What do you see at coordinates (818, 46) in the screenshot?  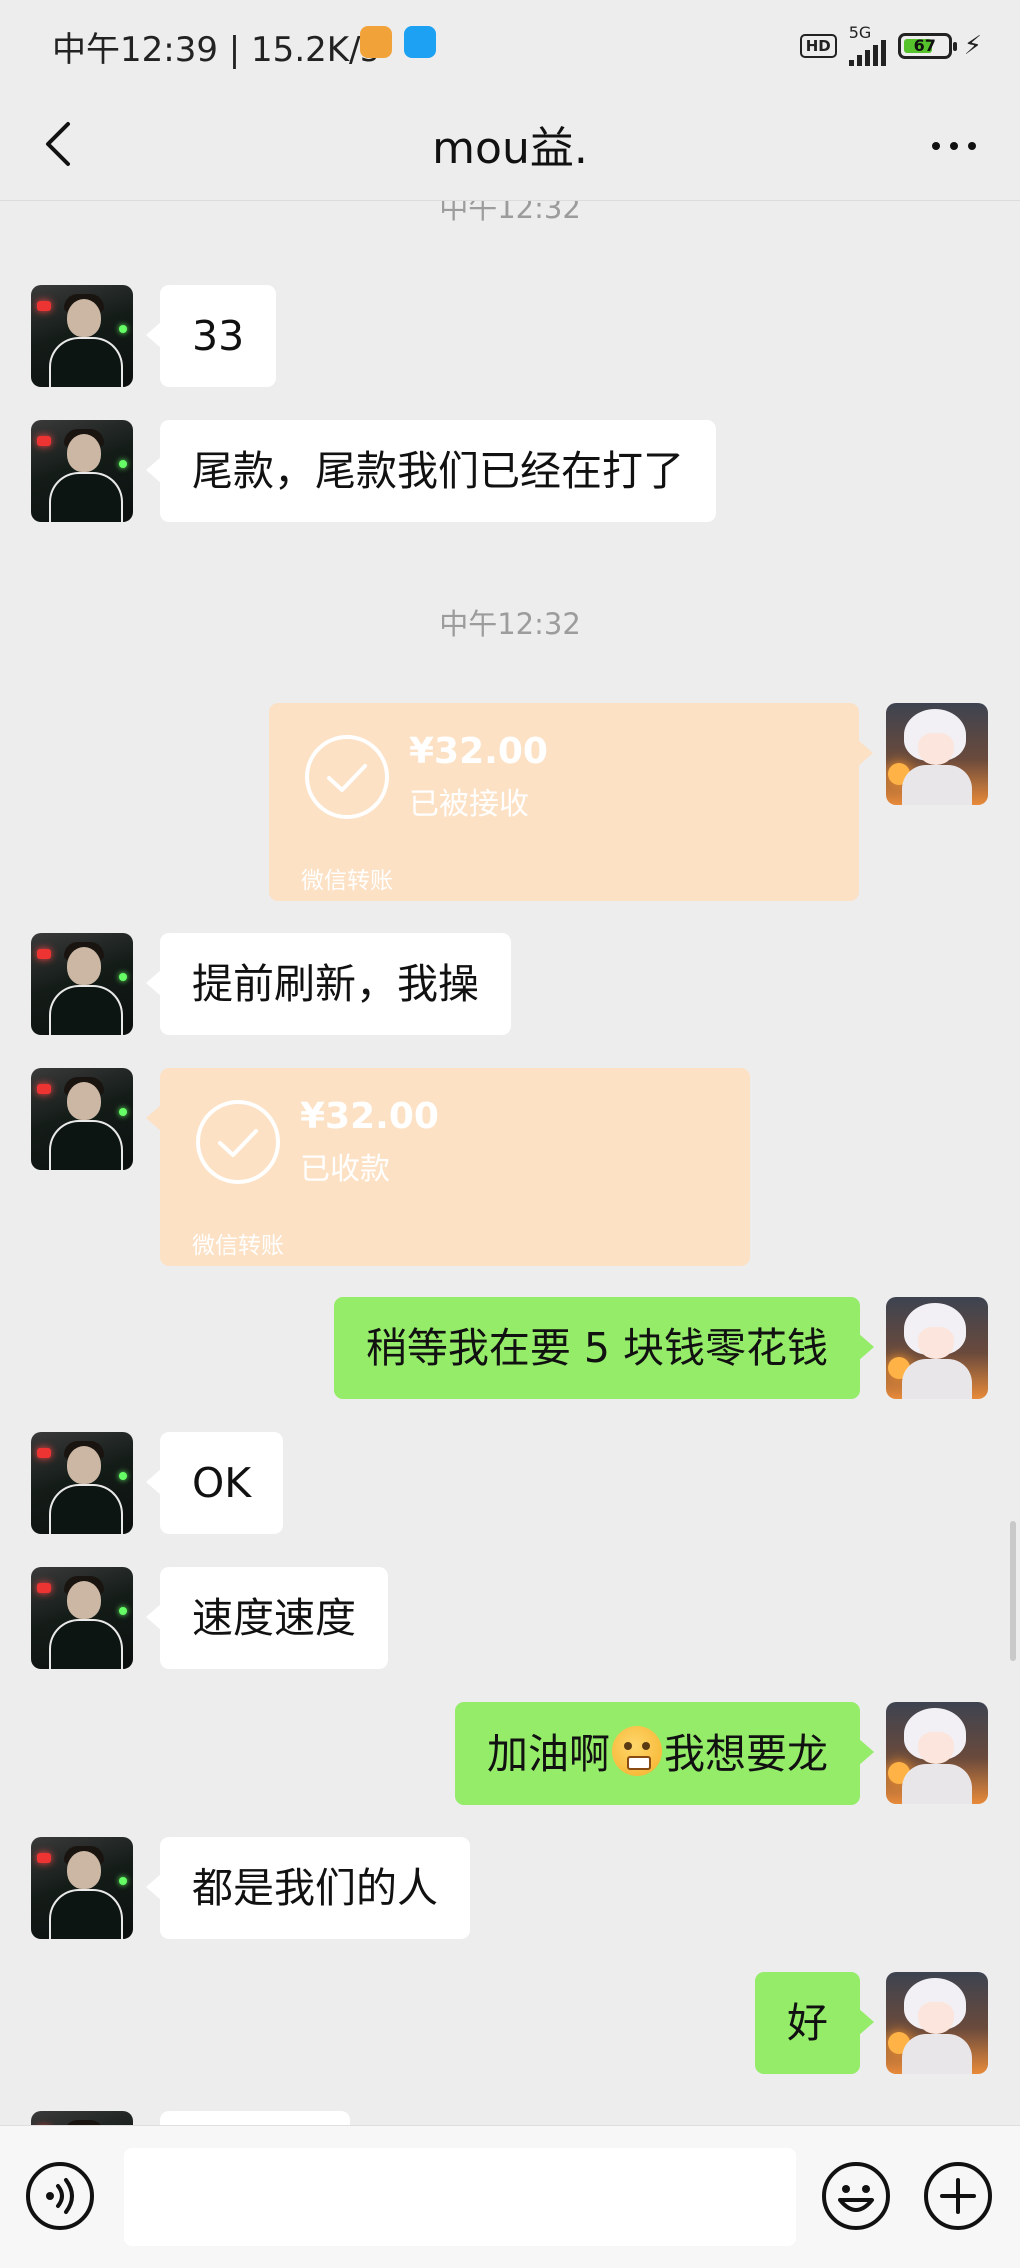 I see `hd-icon: HD` at bounding box center [818, 46].